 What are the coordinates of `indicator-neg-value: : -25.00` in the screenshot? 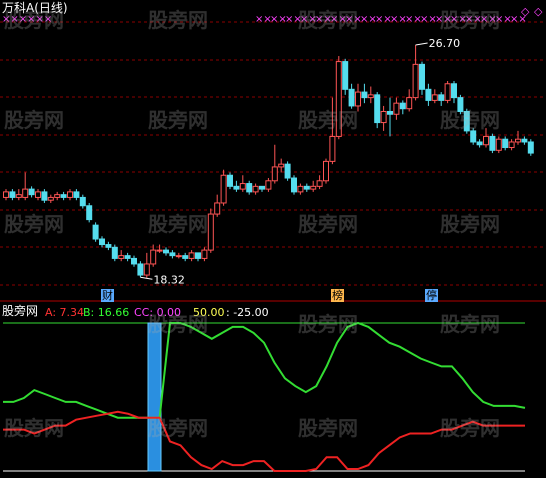 It's located at (247, 312).